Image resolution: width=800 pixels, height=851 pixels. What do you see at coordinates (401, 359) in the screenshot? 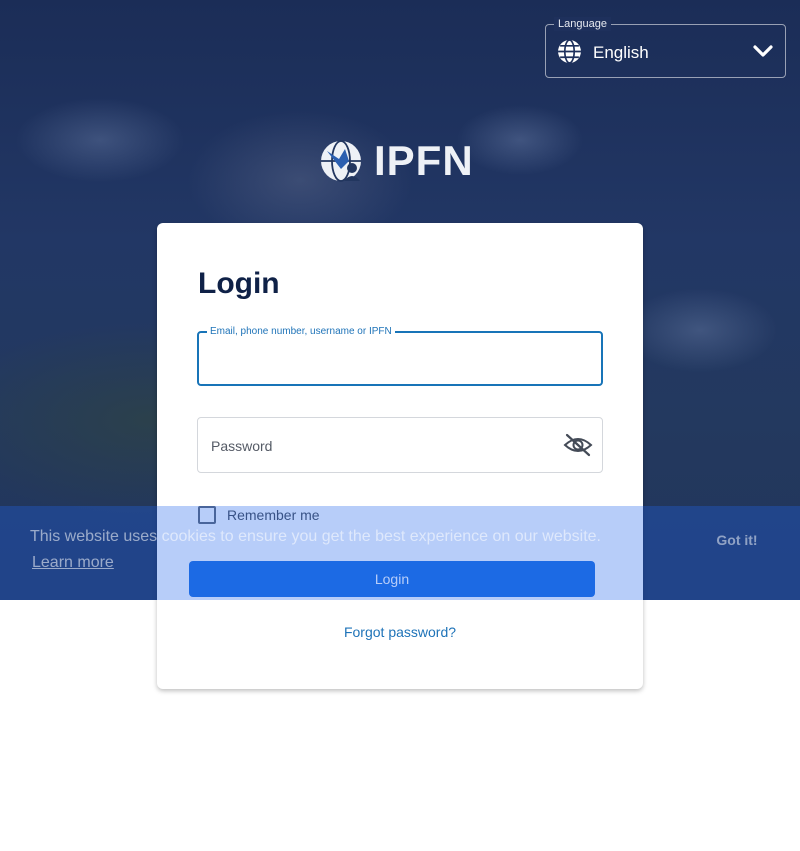
I see `email-input` at bounding box center [401, 359].